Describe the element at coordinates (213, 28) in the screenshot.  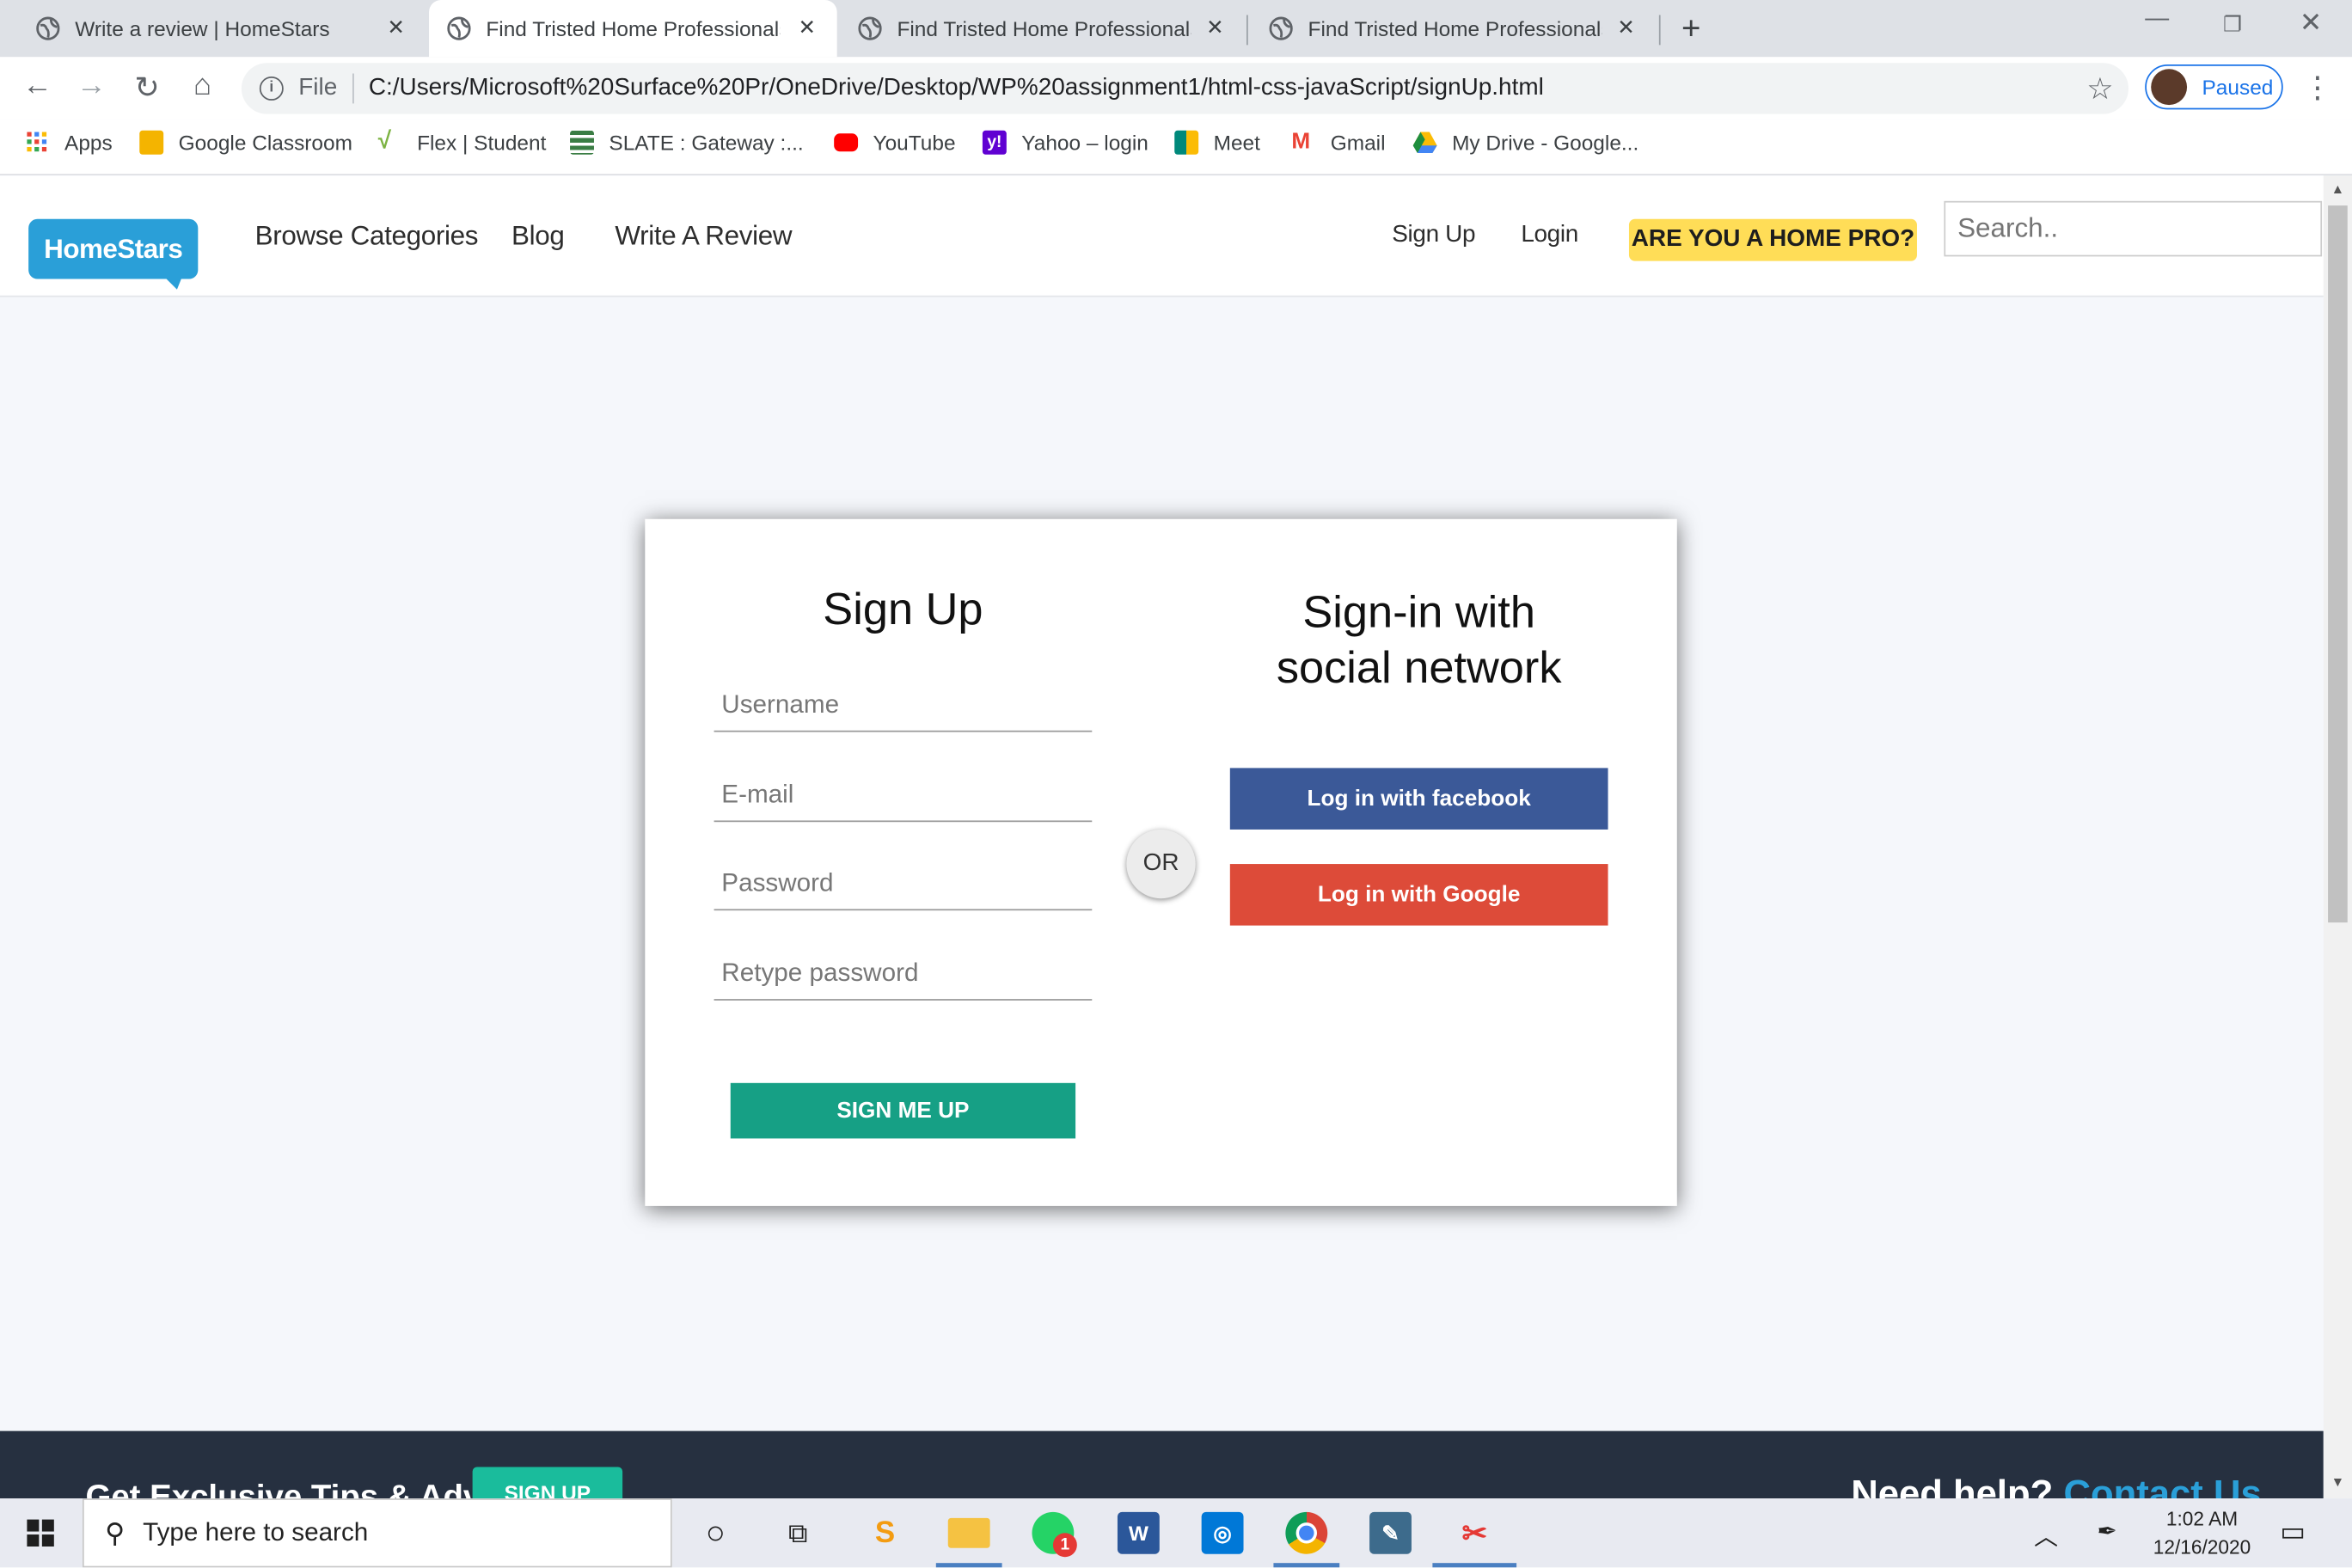
I see `tab-write-review: Write a review | HomeStars ✕` at that location.